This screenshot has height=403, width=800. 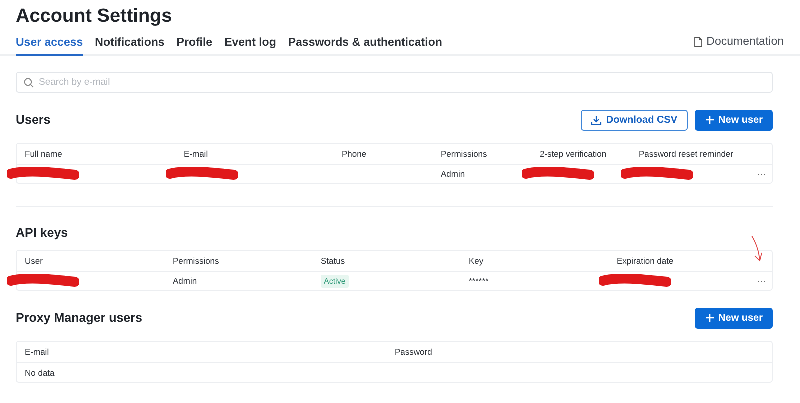 I want to click on column-header: User, so click(x=34, y=261).